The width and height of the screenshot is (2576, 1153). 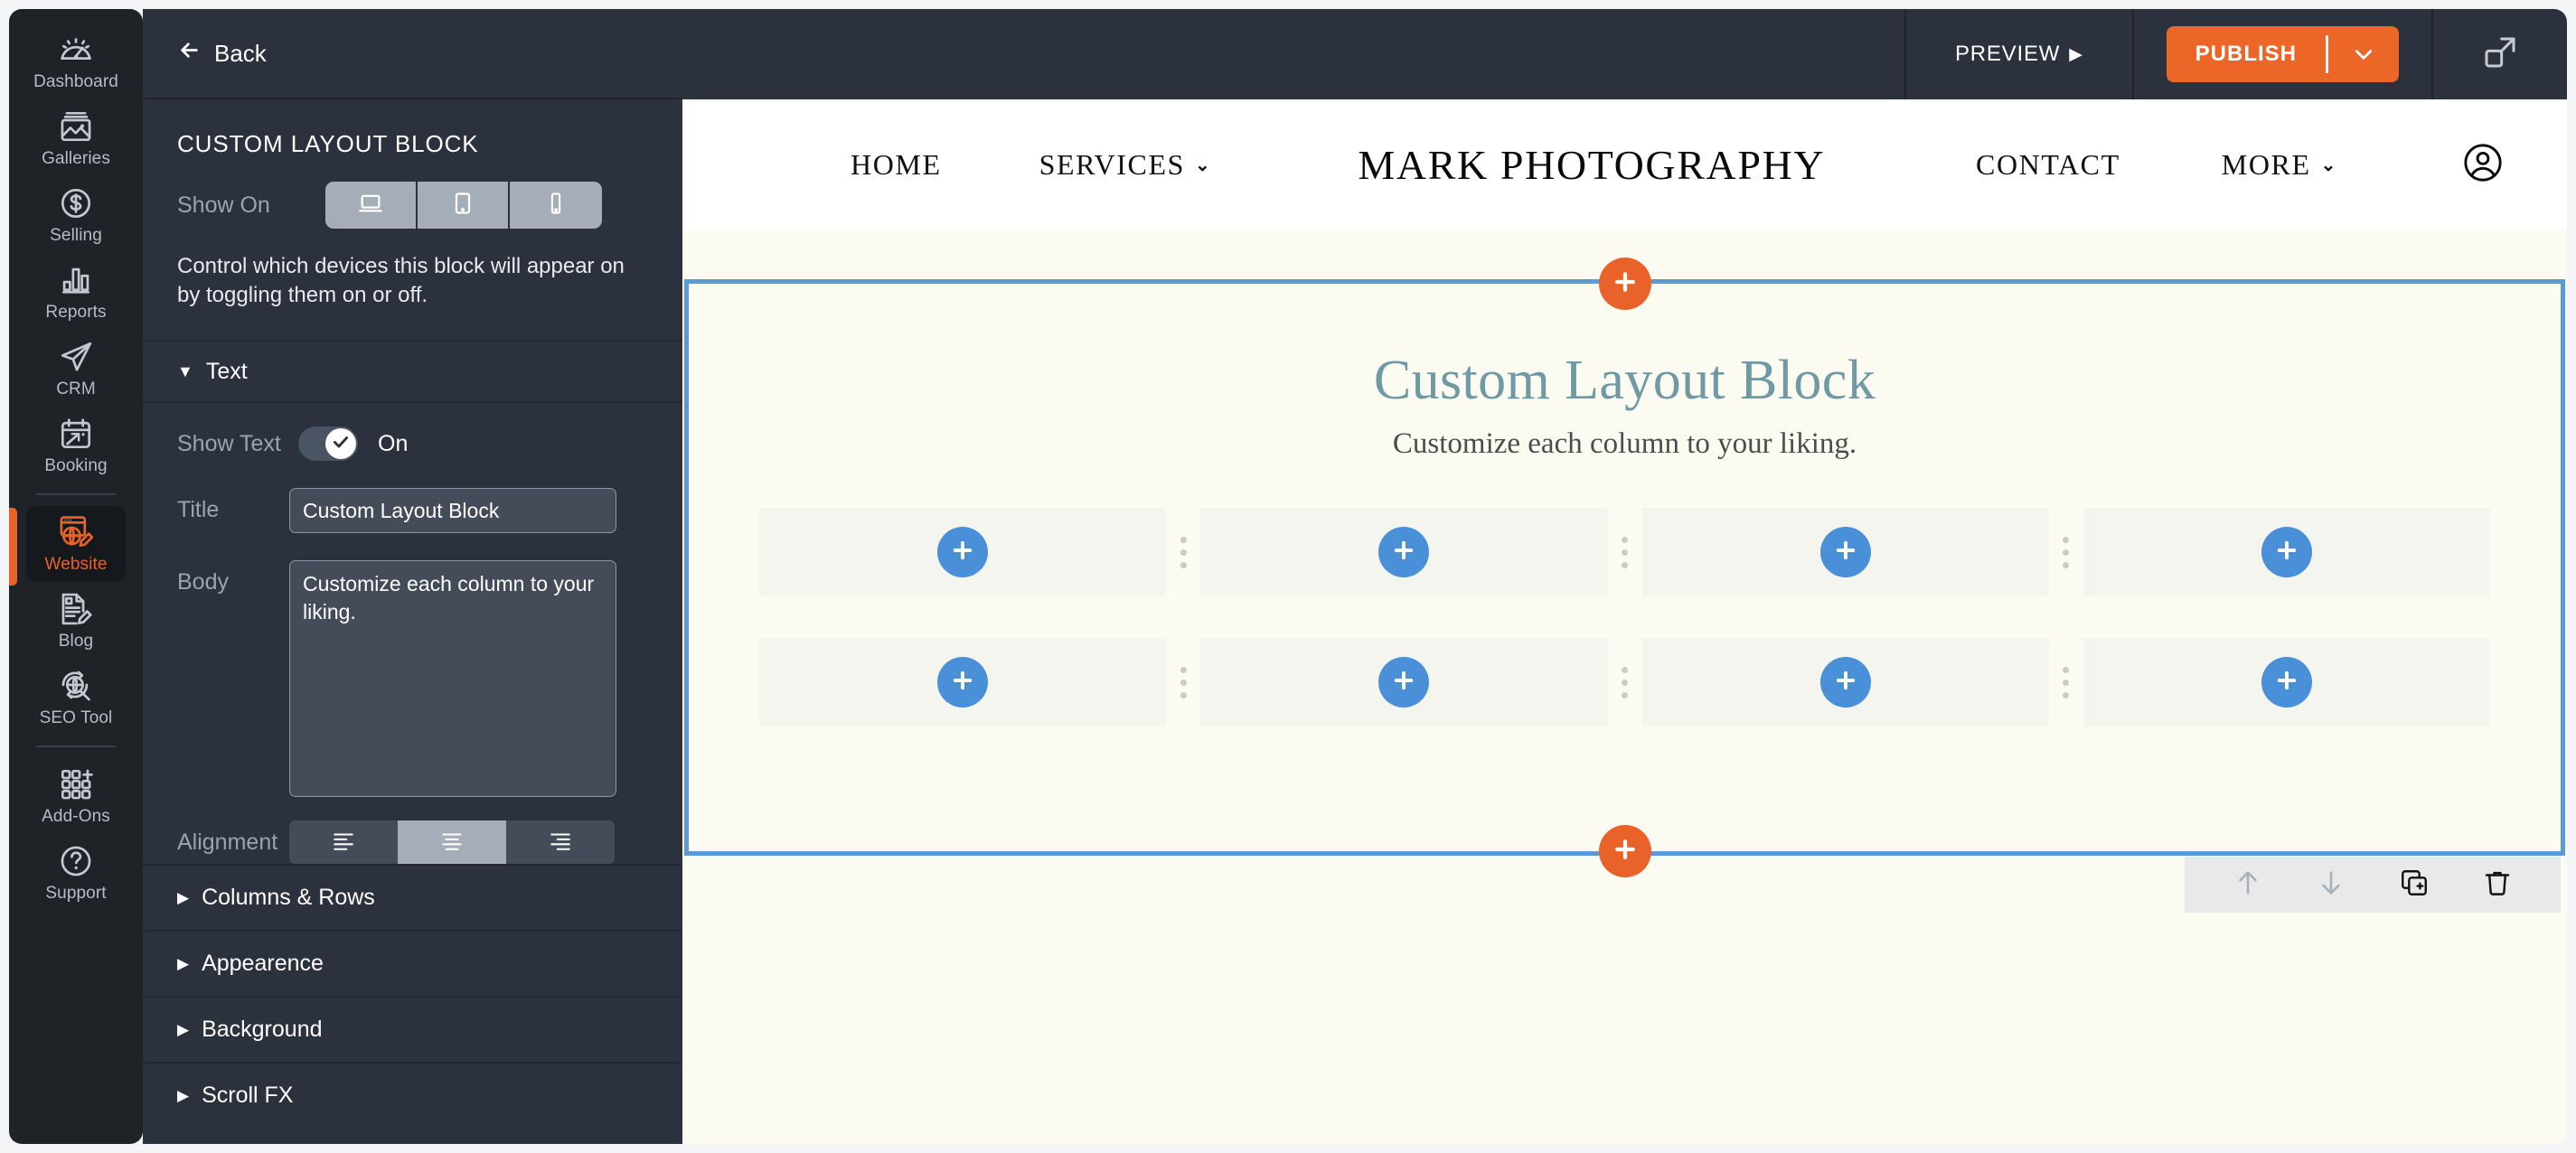 What do you see at coordinates (413, 963) in the screenshot?
I see `section-header-appearence: ▶ Appearence` at bounding box center [413, 963].